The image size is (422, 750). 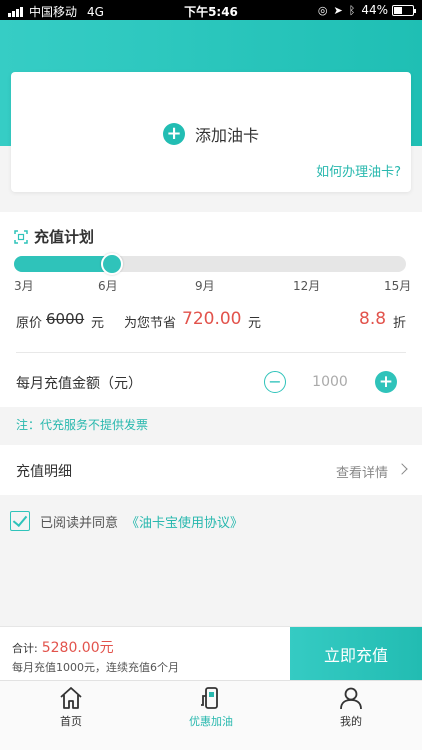 I want to click on tab-mine: 我的, so click(x=351, y=706).